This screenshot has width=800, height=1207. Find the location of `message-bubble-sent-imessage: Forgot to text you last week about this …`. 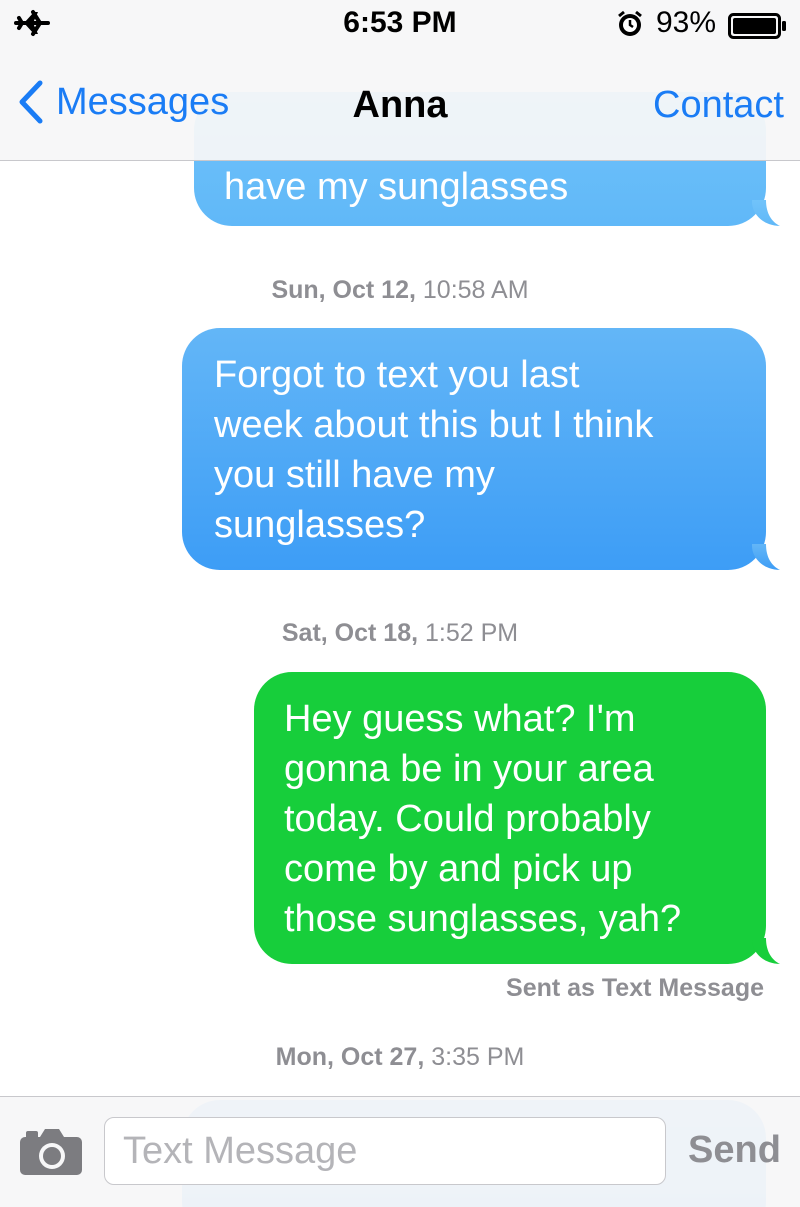

message-bubble-sent-imessage: Forgot to text you last week about this … is located at coordinates (474, 449).